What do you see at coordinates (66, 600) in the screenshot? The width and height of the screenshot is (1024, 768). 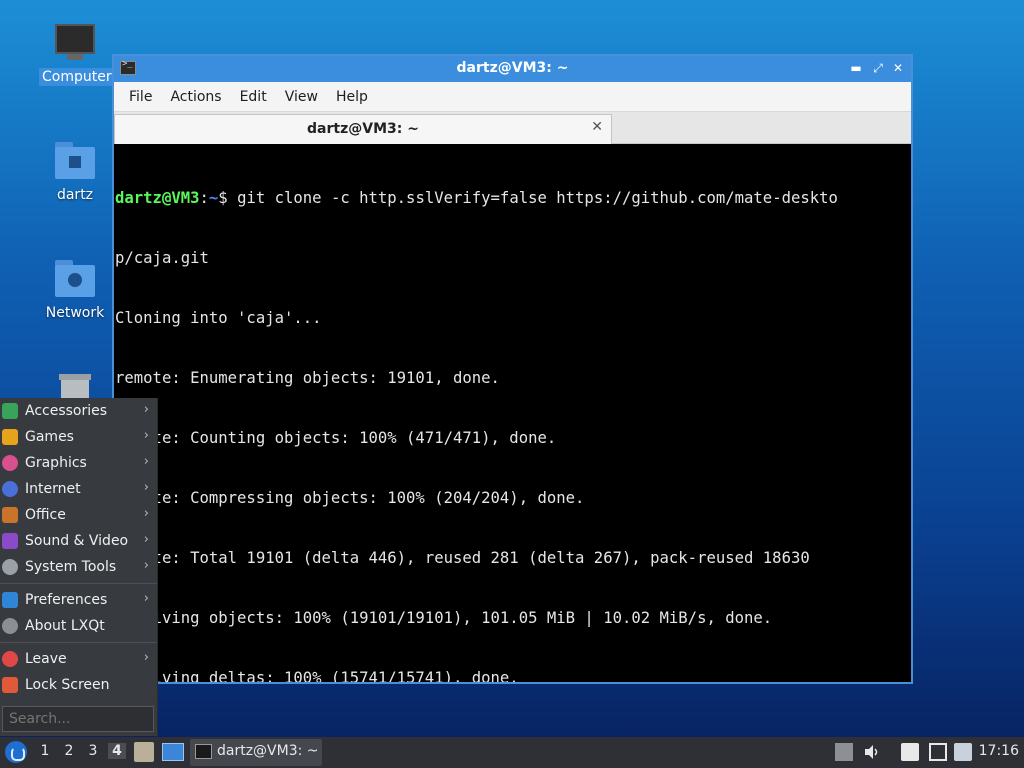 I see `menu-item-label: Preferences` at bounding box center [66, 600].